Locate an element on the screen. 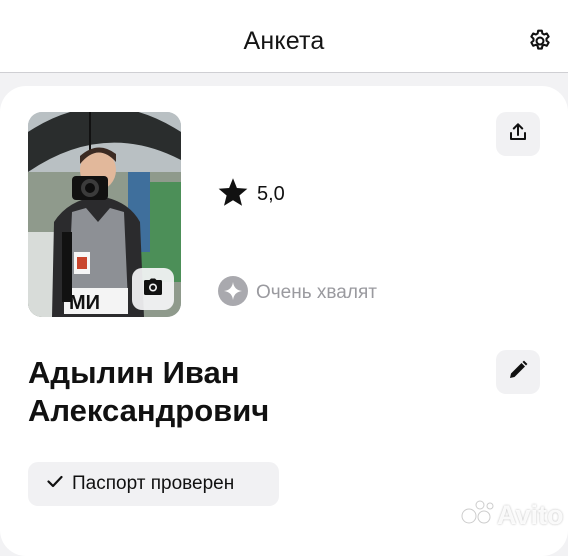 The height and width of the screenshot is (556, 568). profile-name: Адылин Иван Александрович is located at coordinates (248, 392).